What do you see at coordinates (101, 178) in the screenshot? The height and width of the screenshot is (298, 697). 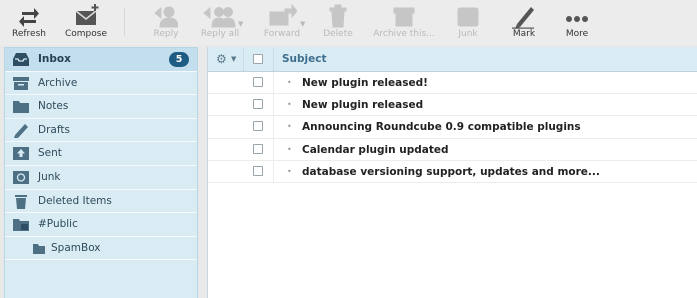 I see `folder-junk: Junk` at bounding box center [101, 178].